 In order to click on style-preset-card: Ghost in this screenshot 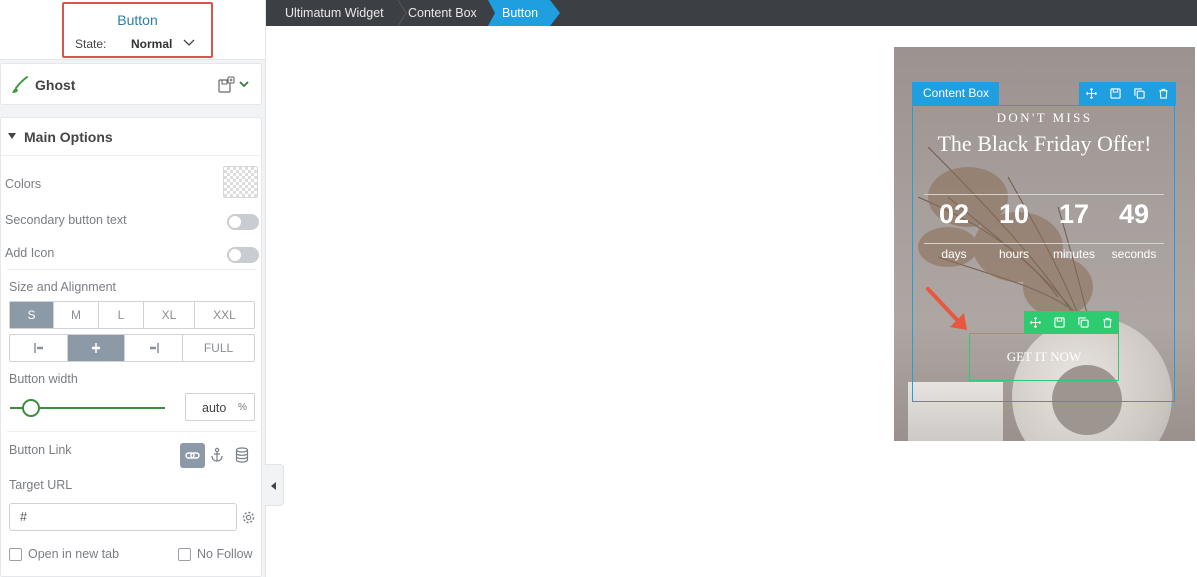, I will do `click(131, 84)`.